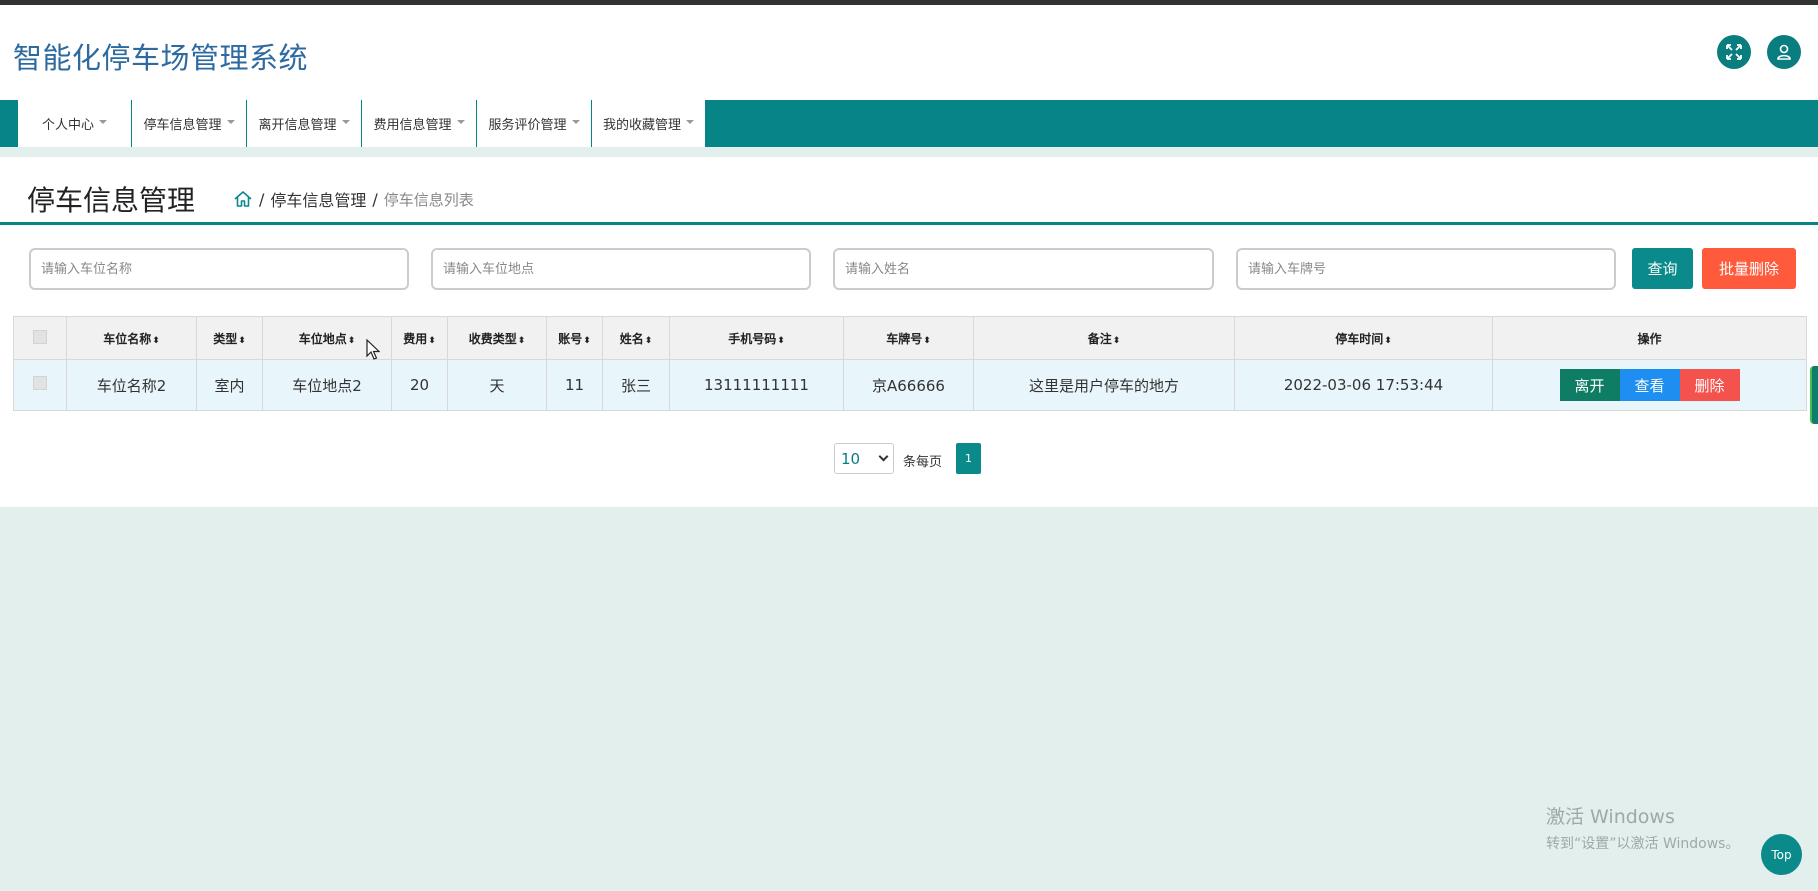  Describe the element at coordinates (1709, 385) in the screenshot. I see `delete-button: 删除` at that location.